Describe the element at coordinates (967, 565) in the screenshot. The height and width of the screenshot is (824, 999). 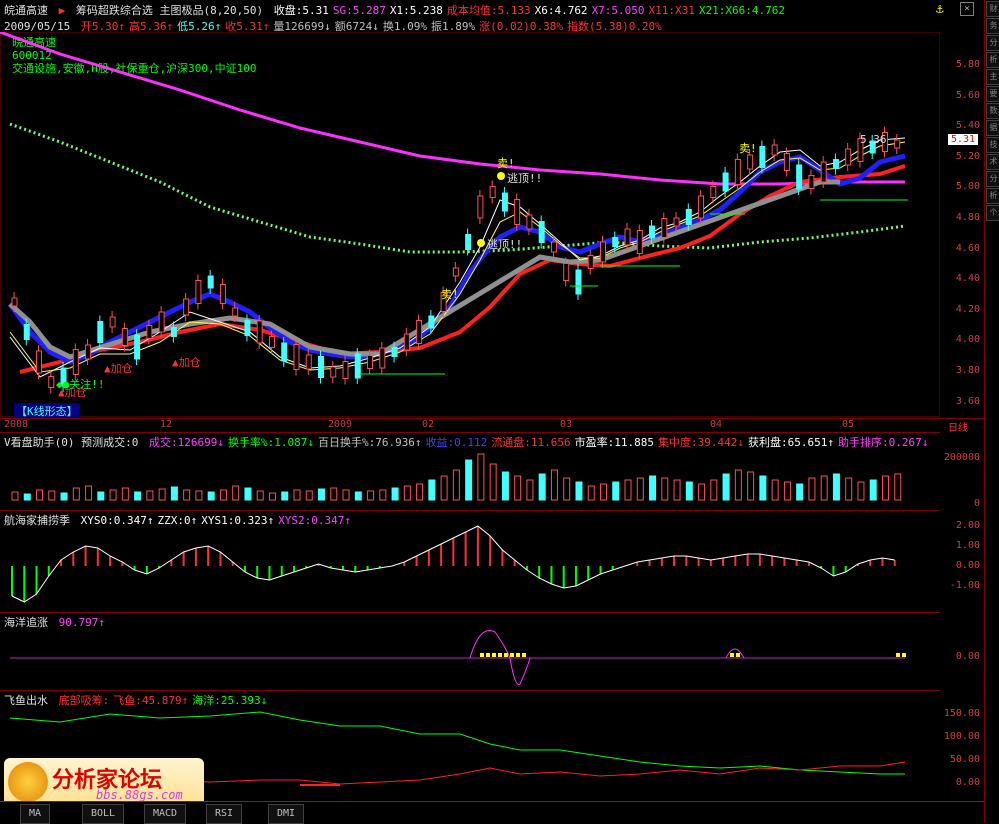
I see `axis-tick: 0.00` at that location.